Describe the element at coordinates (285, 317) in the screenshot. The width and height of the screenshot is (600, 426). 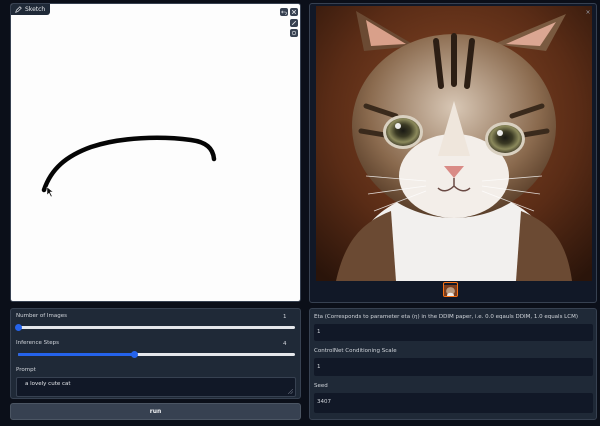
I see `num-images-value: 1` at that location.